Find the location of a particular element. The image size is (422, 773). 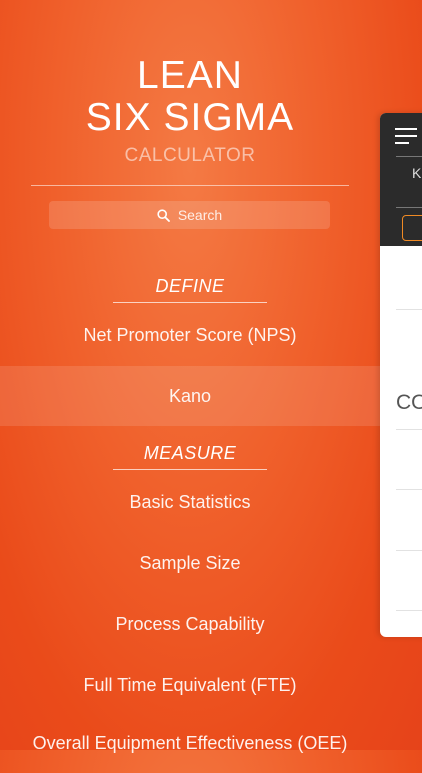

panel-header-title: K is located at coordinates (417, 173).